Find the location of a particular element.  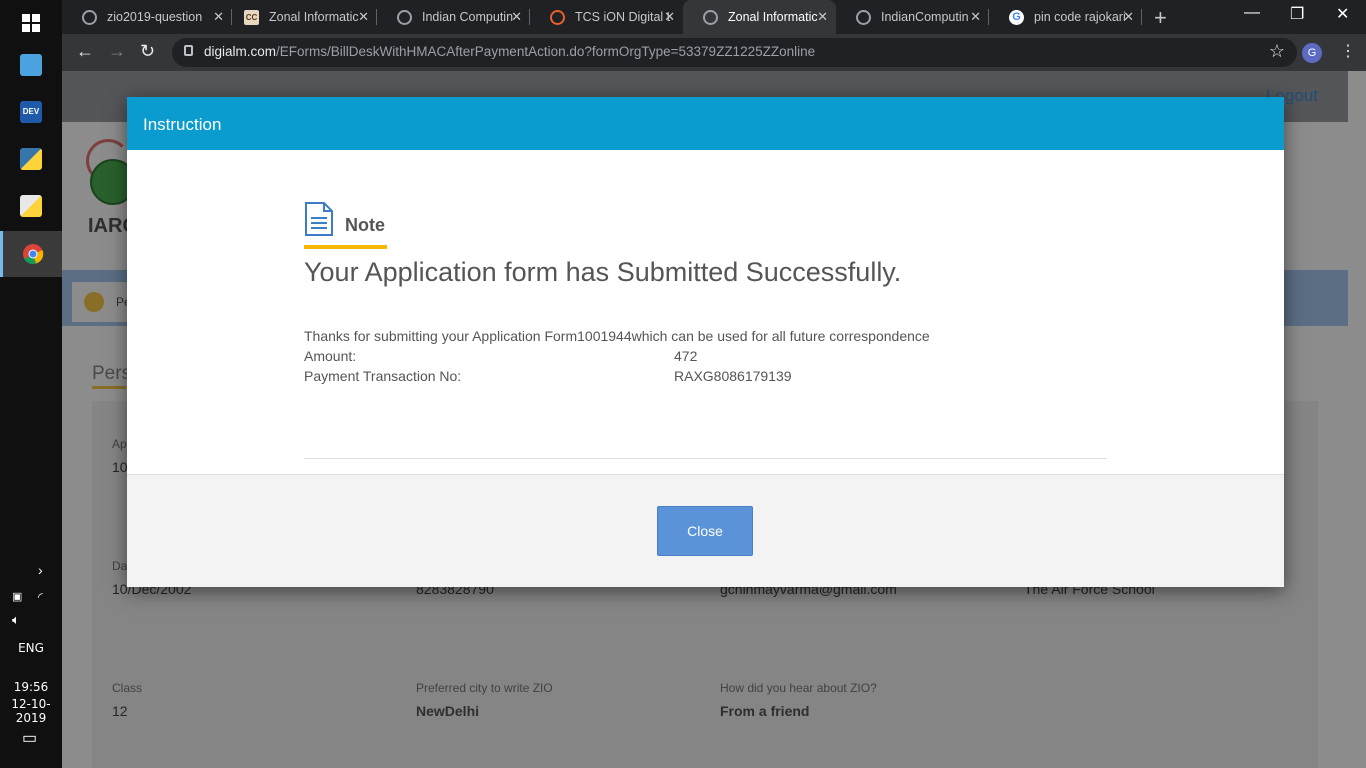

clock-time: 19:56 is located at coordinates (31, 687).